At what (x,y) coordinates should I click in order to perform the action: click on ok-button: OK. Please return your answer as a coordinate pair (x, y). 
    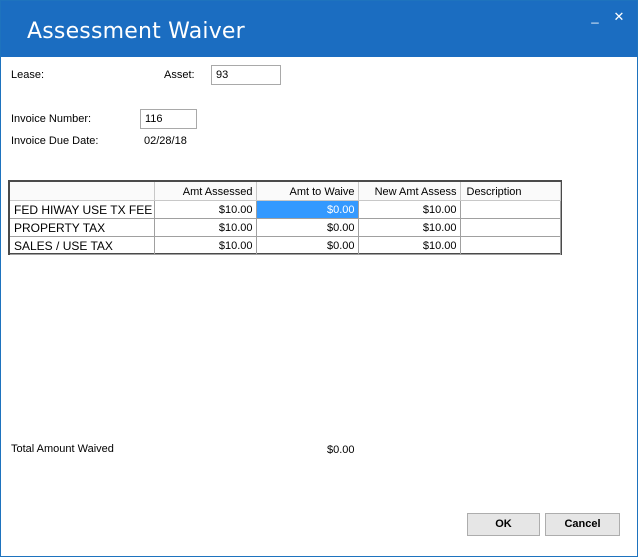
    Looking at the image, I should click on (503, 524).